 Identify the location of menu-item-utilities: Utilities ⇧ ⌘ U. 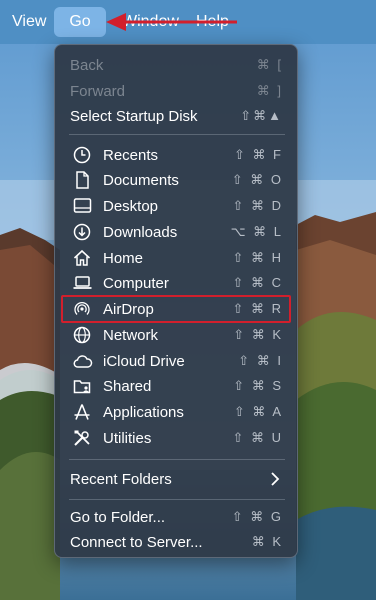
(176, 438).